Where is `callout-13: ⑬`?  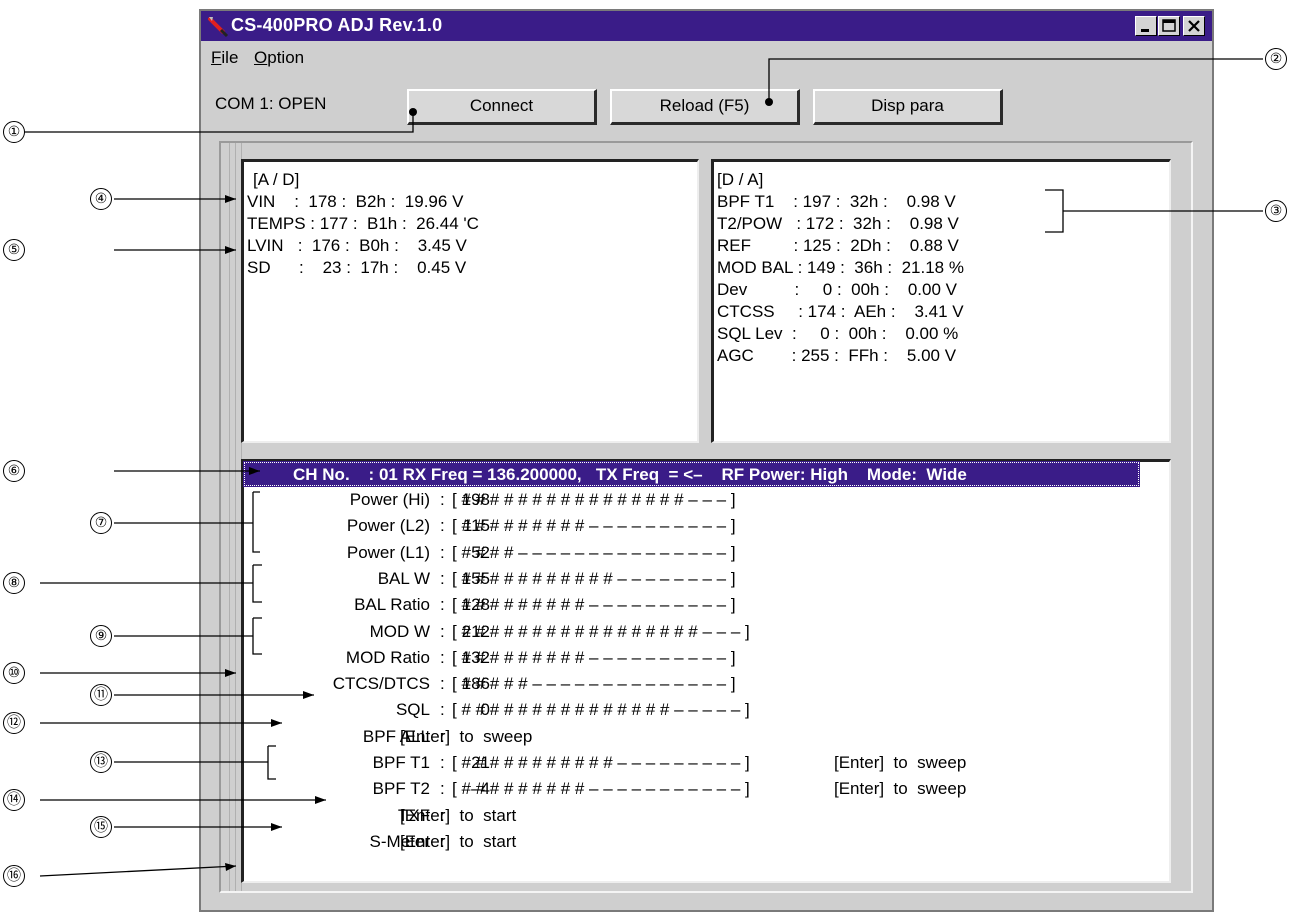 callout-13: ⑬ is located at coordinates (101, 762).